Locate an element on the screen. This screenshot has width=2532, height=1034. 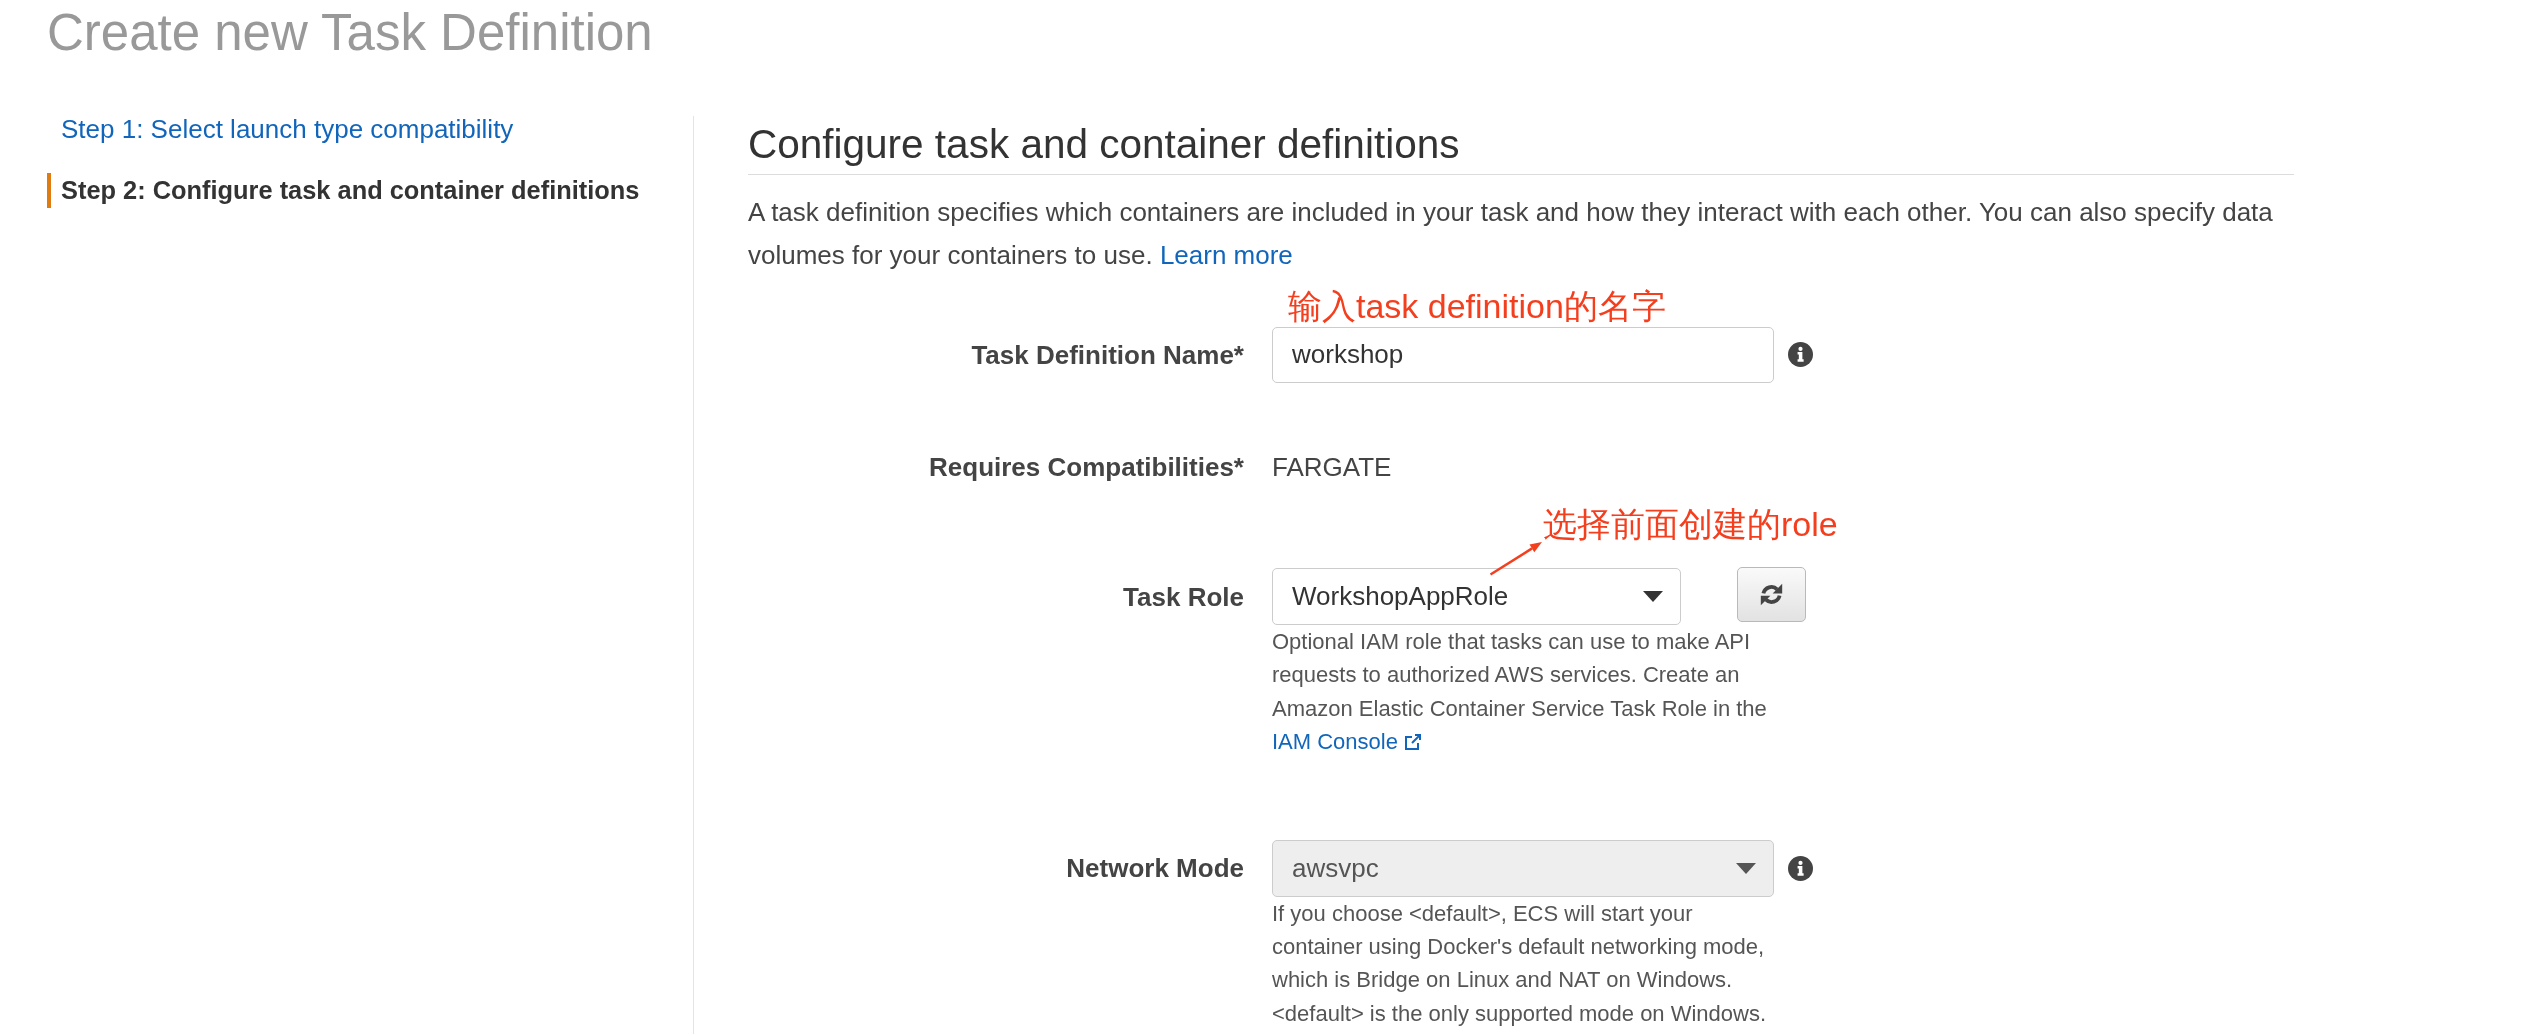
field-value: FARGATE is located at coordinates (1332, 466).